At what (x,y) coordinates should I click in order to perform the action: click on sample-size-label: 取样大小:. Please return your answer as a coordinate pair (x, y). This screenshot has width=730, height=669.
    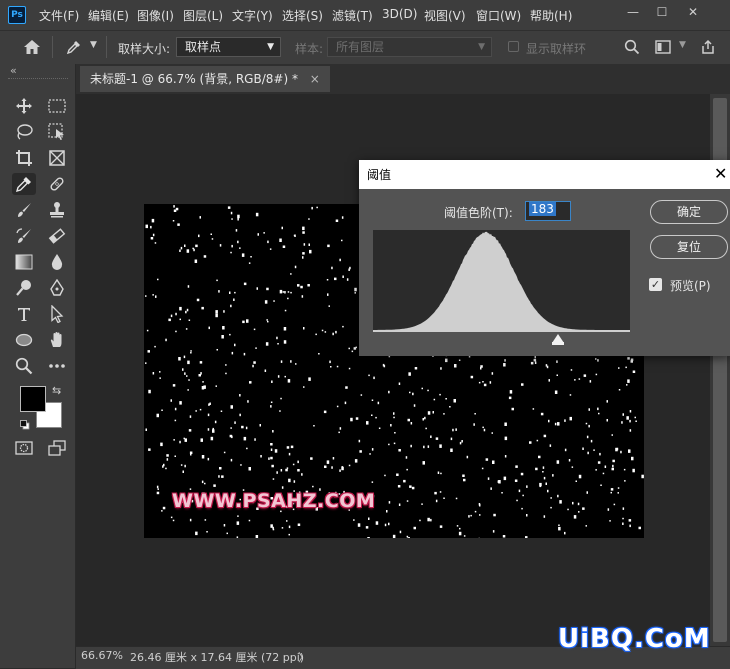
    Looking at the image, I should click on (144, 48).